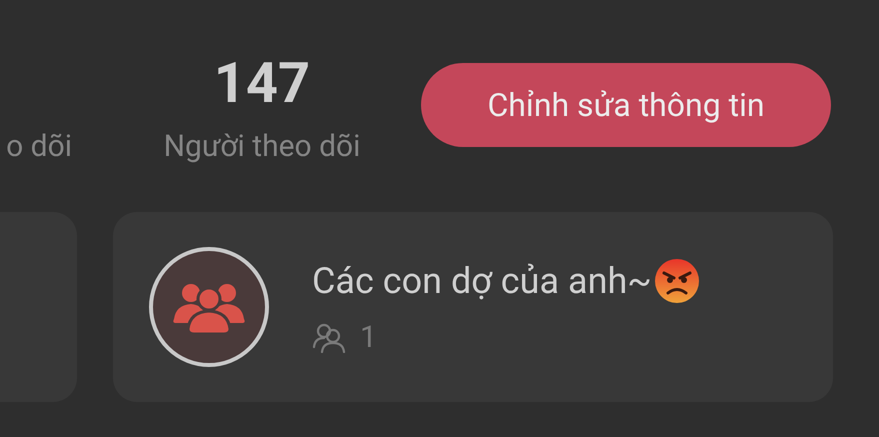  What do you see at coordinates (677, 281) in the screenshot?
I see `angry-face-icon` at bounding box center [677, 281].